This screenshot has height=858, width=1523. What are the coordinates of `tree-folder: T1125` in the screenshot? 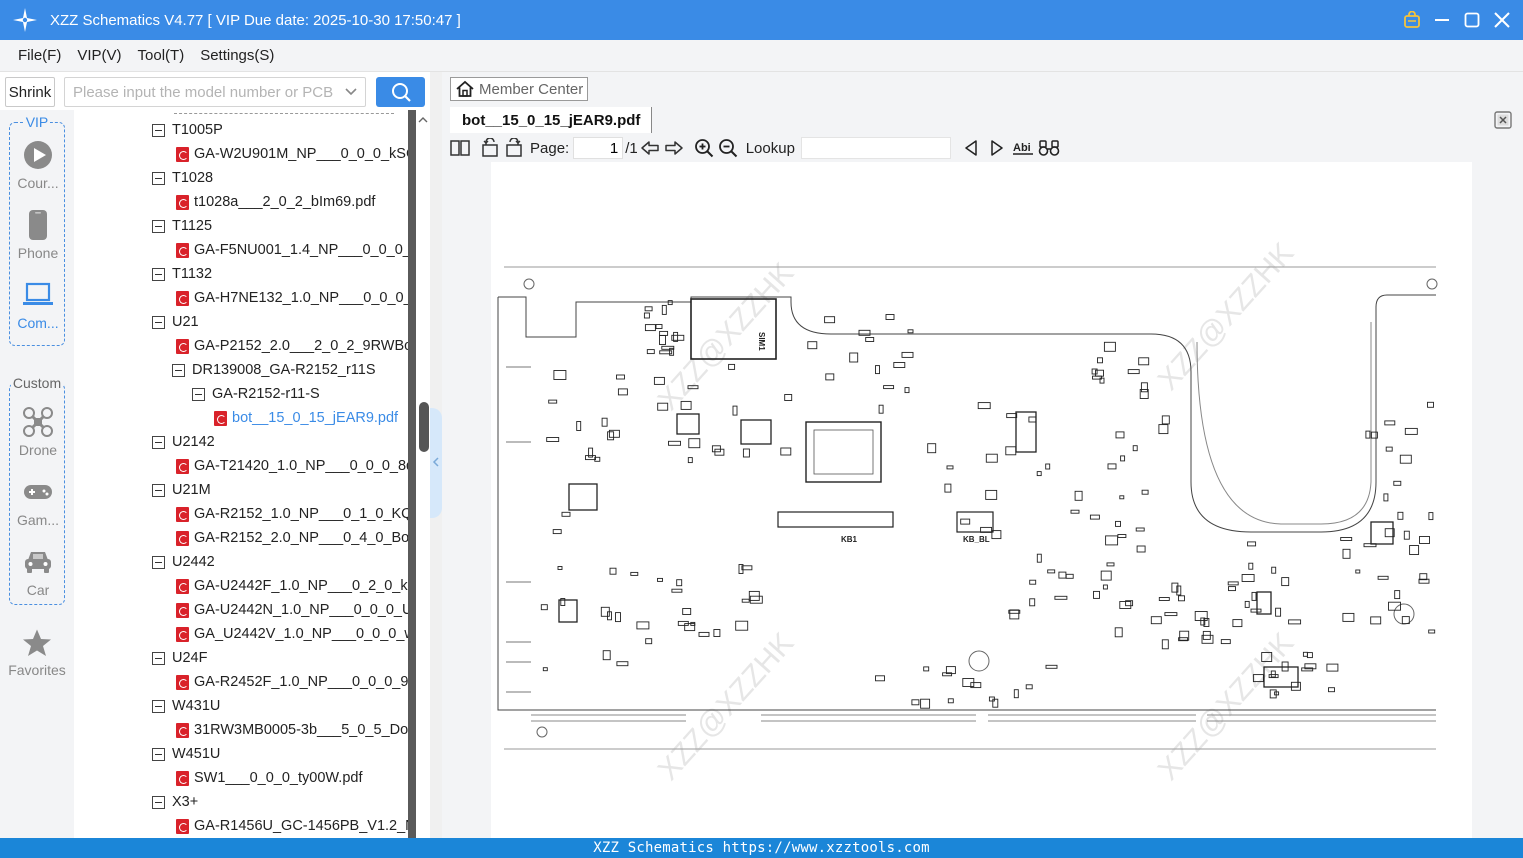 It's located at (182, 226).